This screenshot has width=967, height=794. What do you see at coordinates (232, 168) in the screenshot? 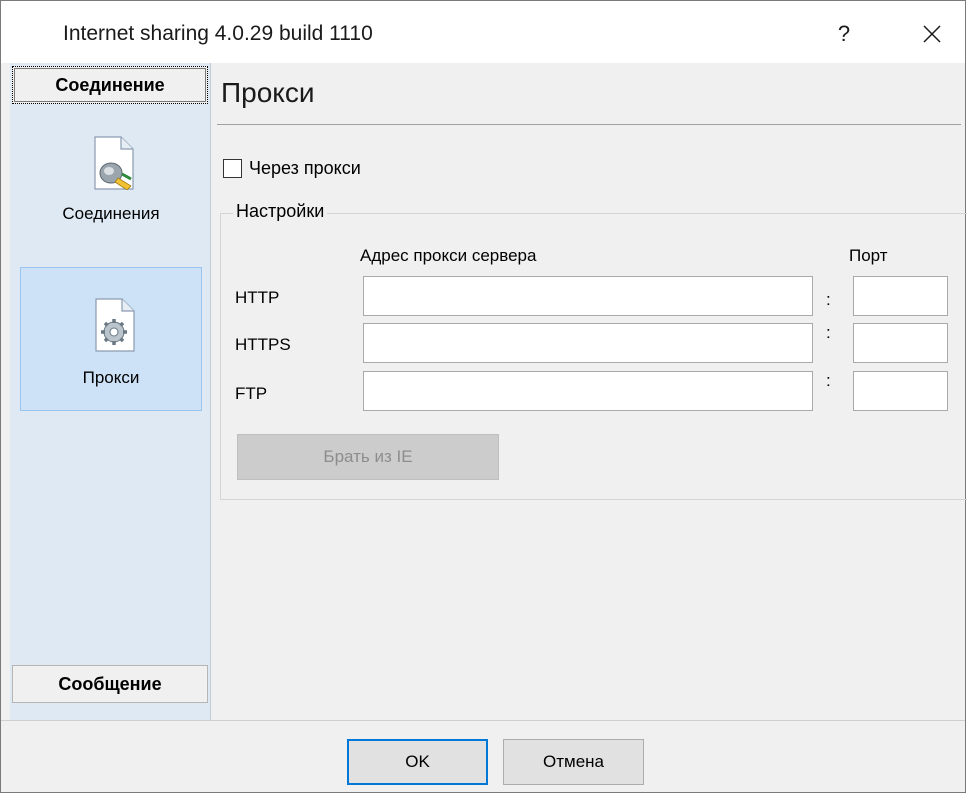
I see `use-proxy-checkbox` at bounding box center [232, 168].